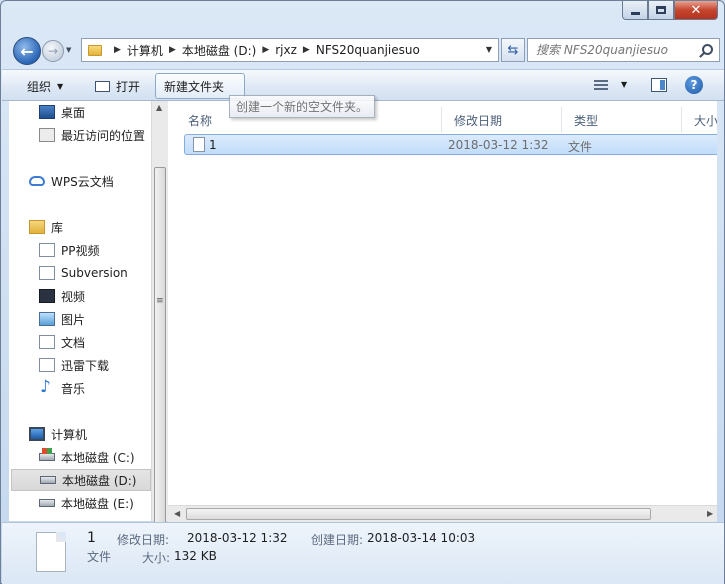 This screenshot has height=584, width=725. What do you see at coordinates (68, 50) in the screenshot?
I see `recent-pages-dropdown: ▼` at bounding box center [68, 50].